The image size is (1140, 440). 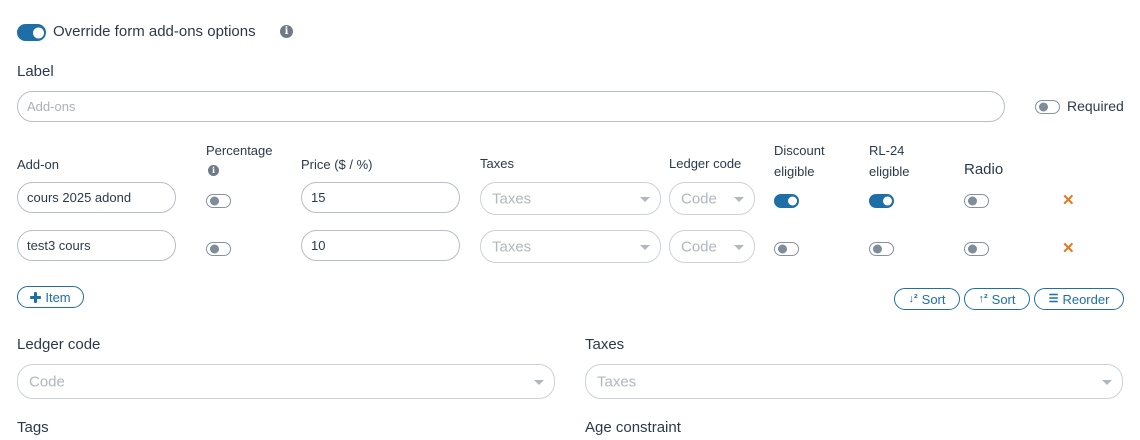 I want to click on reorder-button: ☰ Reorder, so click(x=1079, y=299).